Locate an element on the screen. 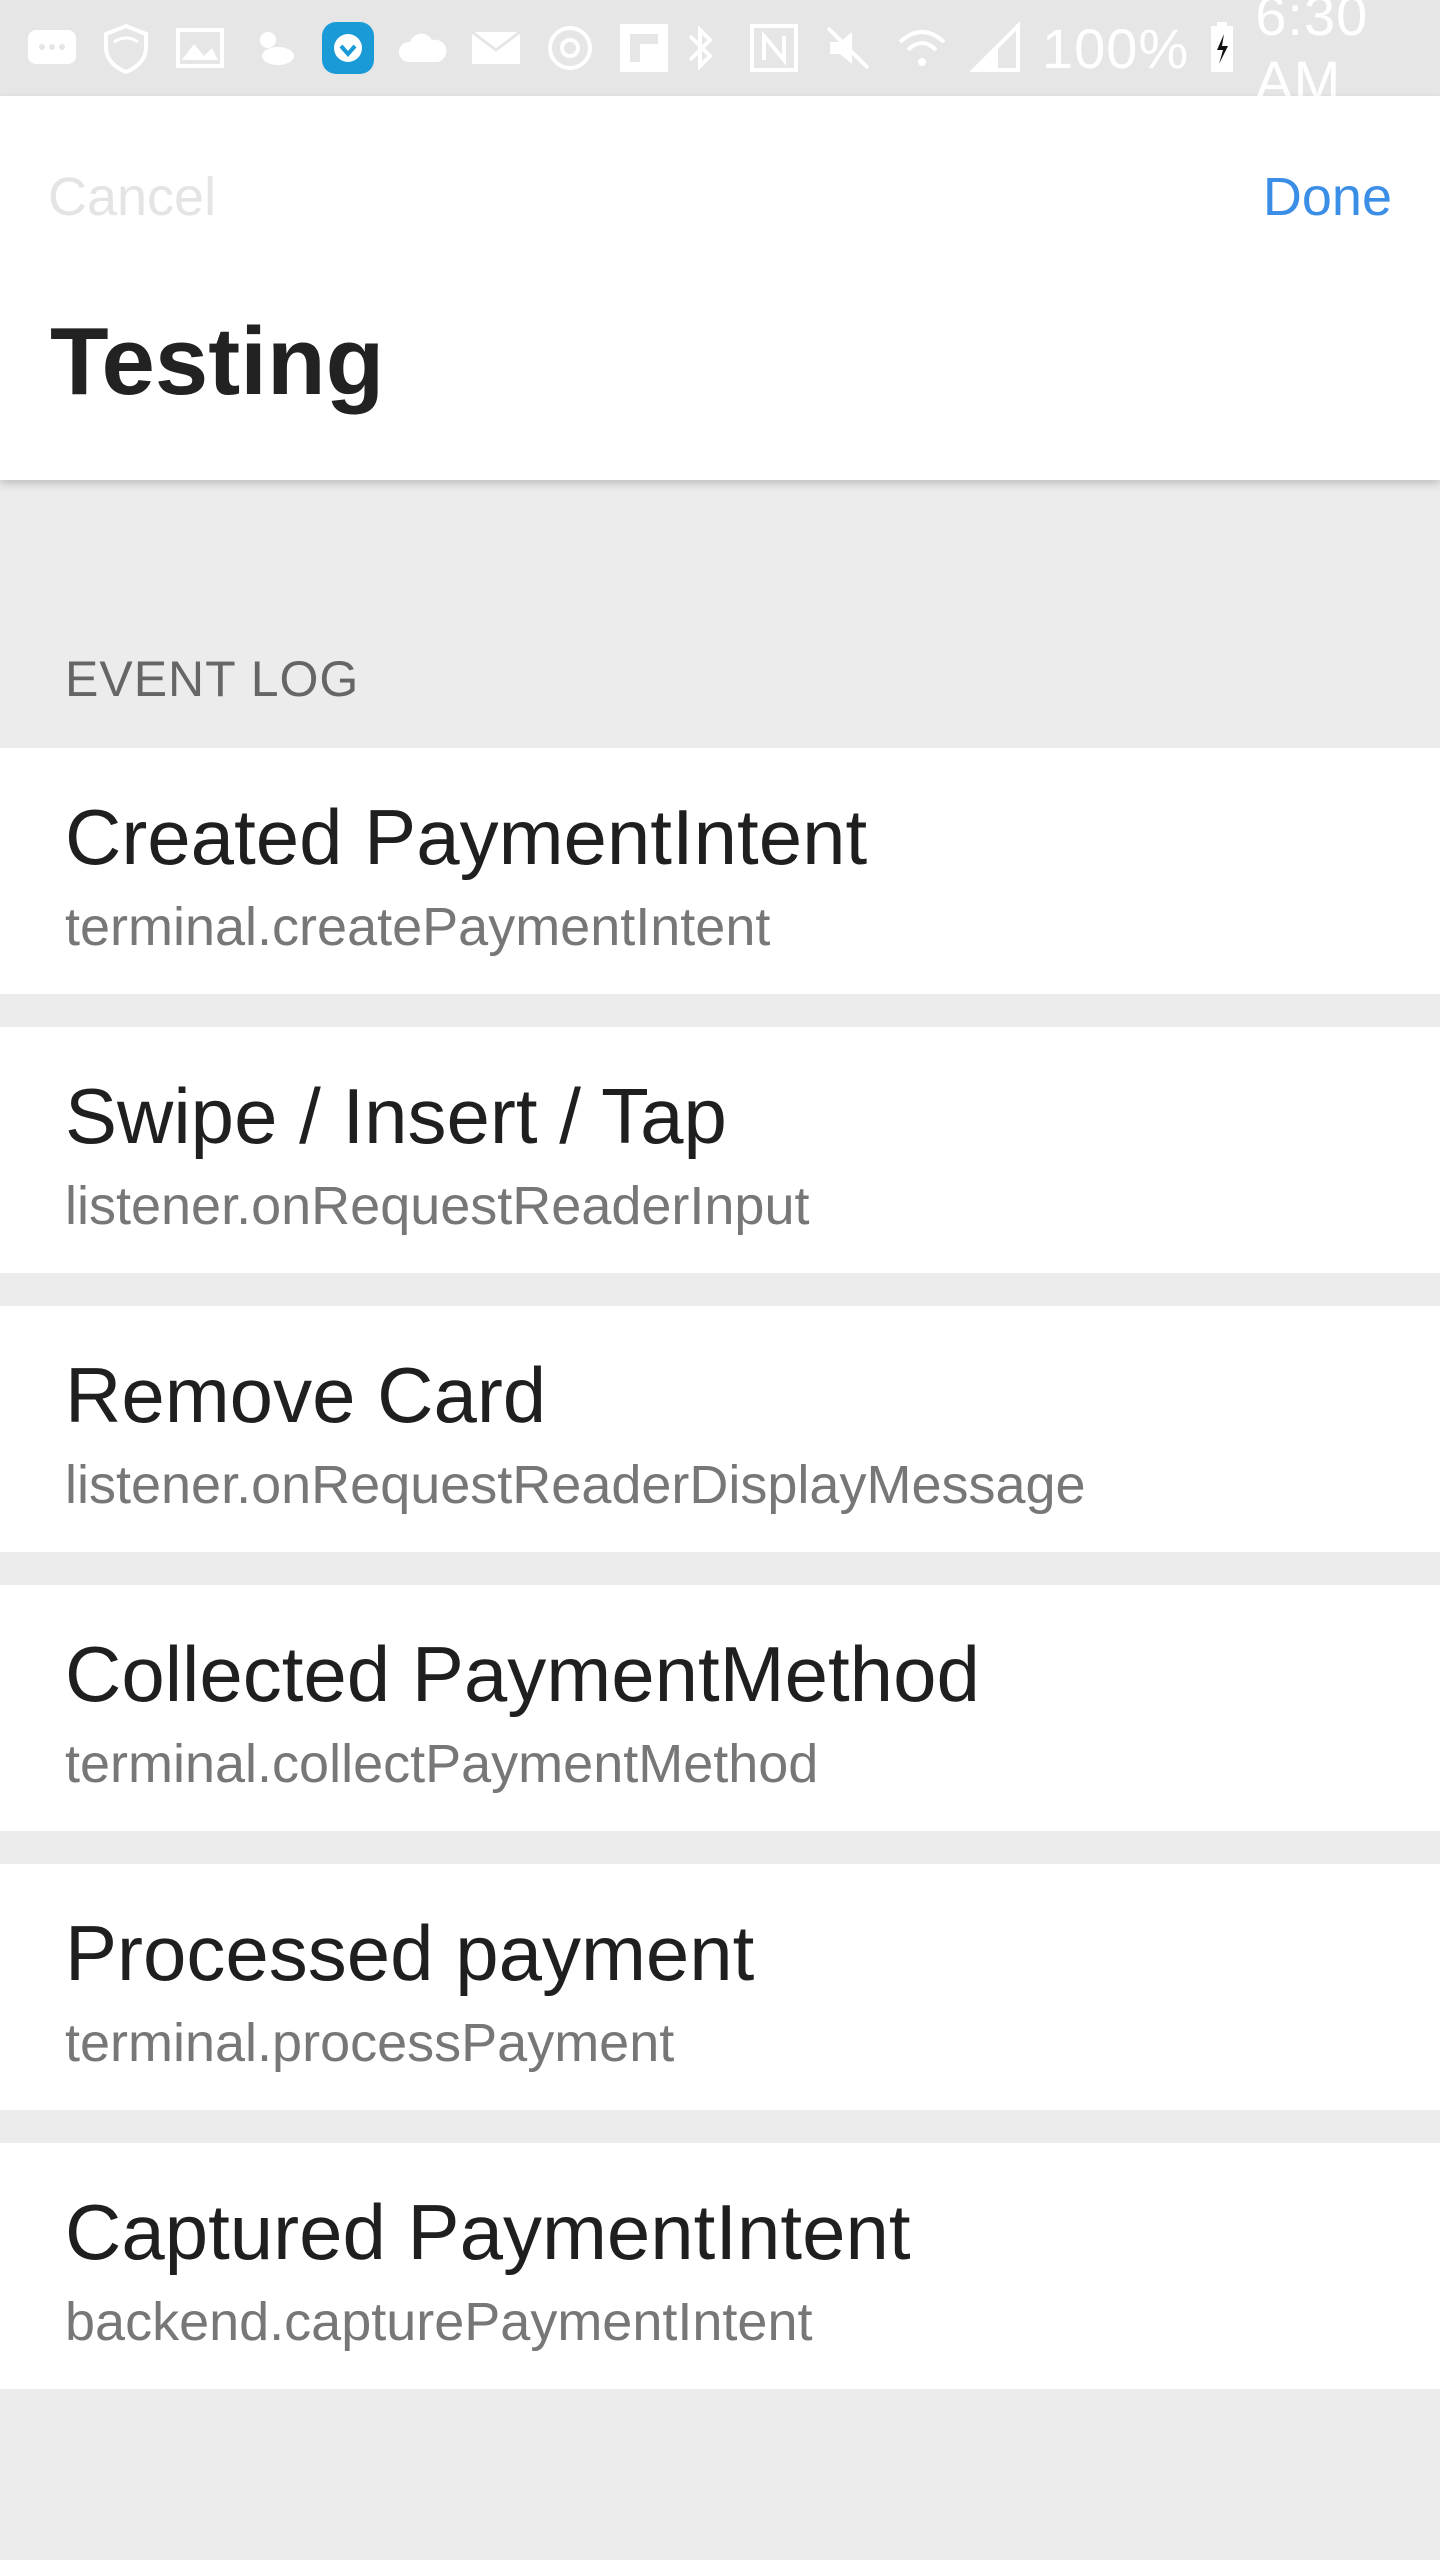 This screenshot has width=1440, height=2560. event-title: Collected PaymentMethod is located at coordinates (522, 1674).